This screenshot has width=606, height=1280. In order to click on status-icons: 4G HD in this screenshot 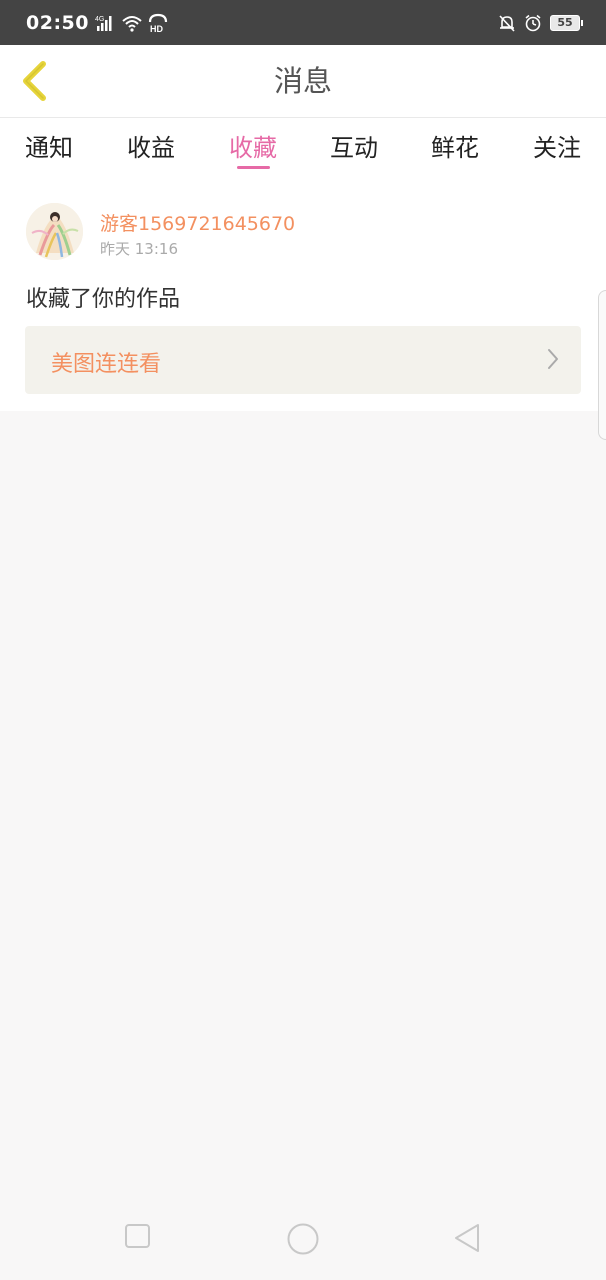, I will do `click(132, 23)`.